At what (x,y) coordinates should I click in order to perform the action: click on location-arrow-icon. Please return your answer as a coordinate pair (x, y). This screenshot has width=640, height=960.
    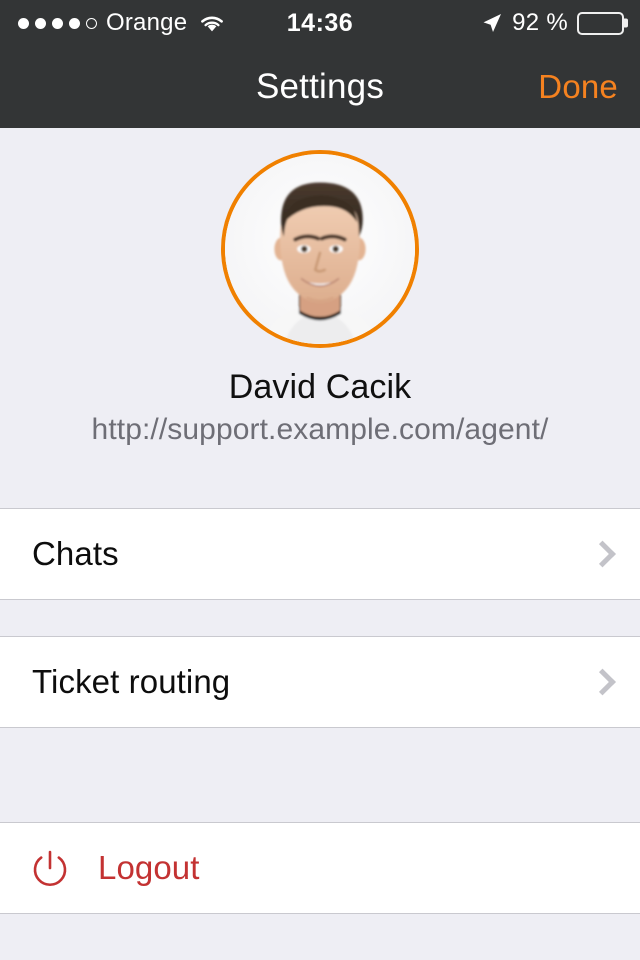
    Looking at the image, I should click on (492, 23).